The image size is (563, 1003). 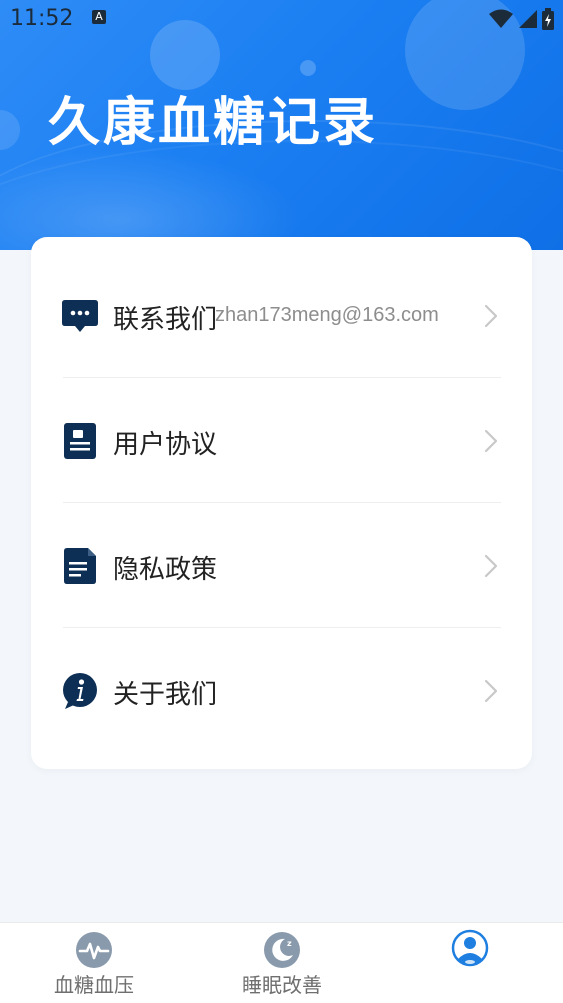 I want to click on svg-text: z, so click(x=289, y=943).